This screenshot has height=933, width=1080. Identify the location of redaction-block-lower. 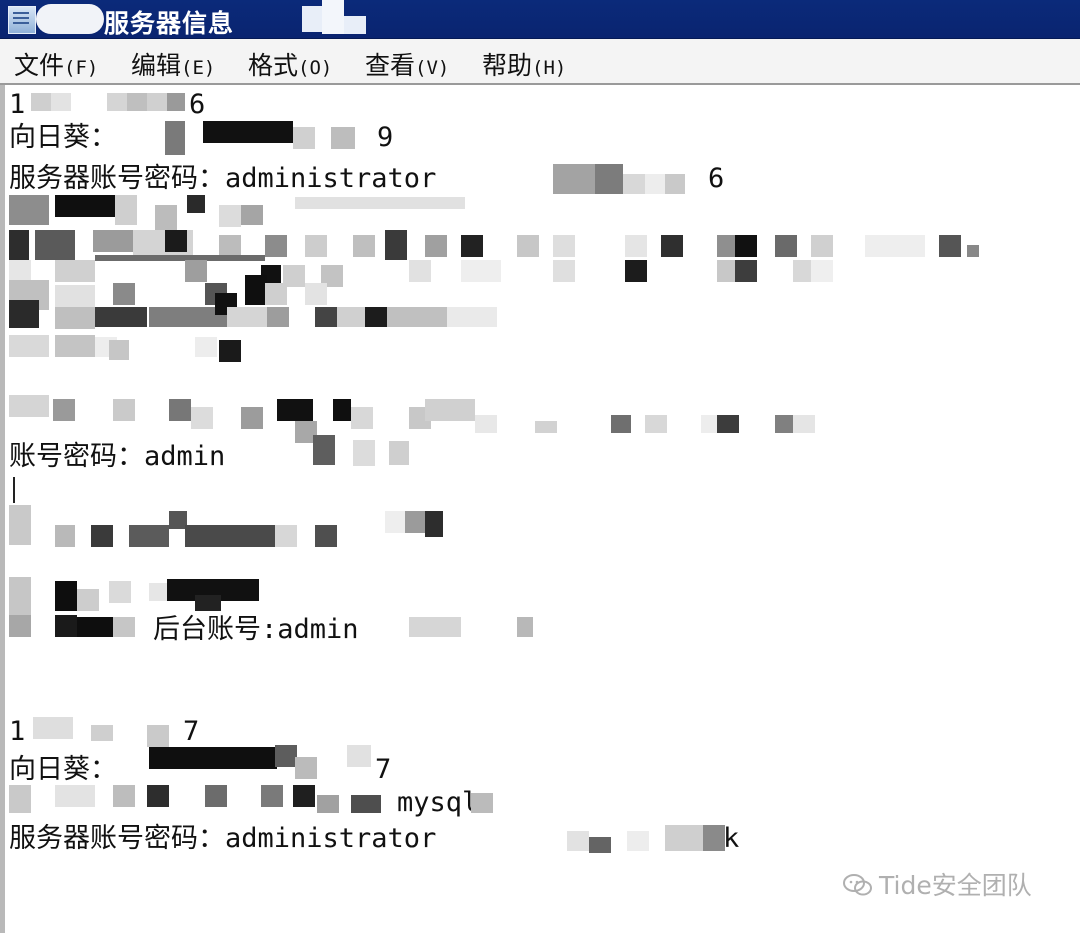
(271, 571).